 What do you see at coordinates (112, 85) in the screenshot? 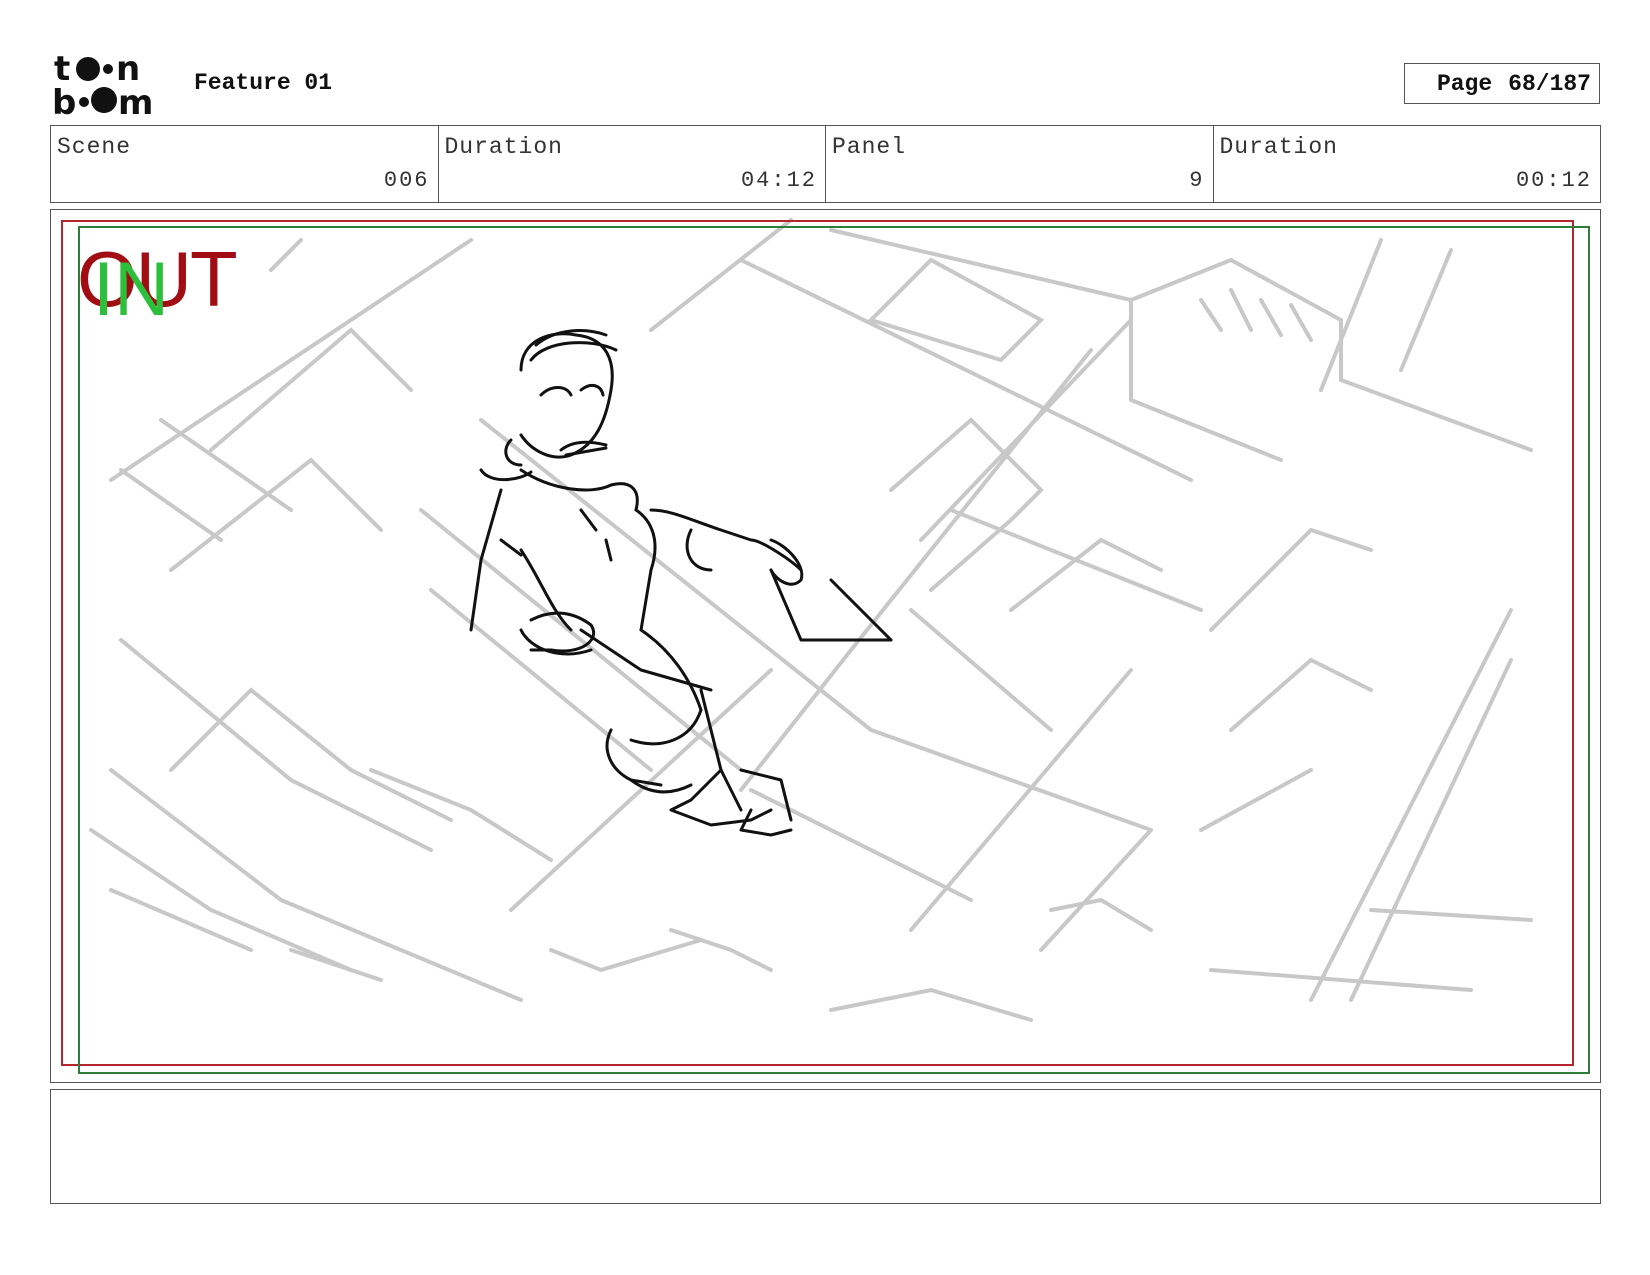
I see `toon-boom-logo: t n b m` at bounding box center [112, 85].